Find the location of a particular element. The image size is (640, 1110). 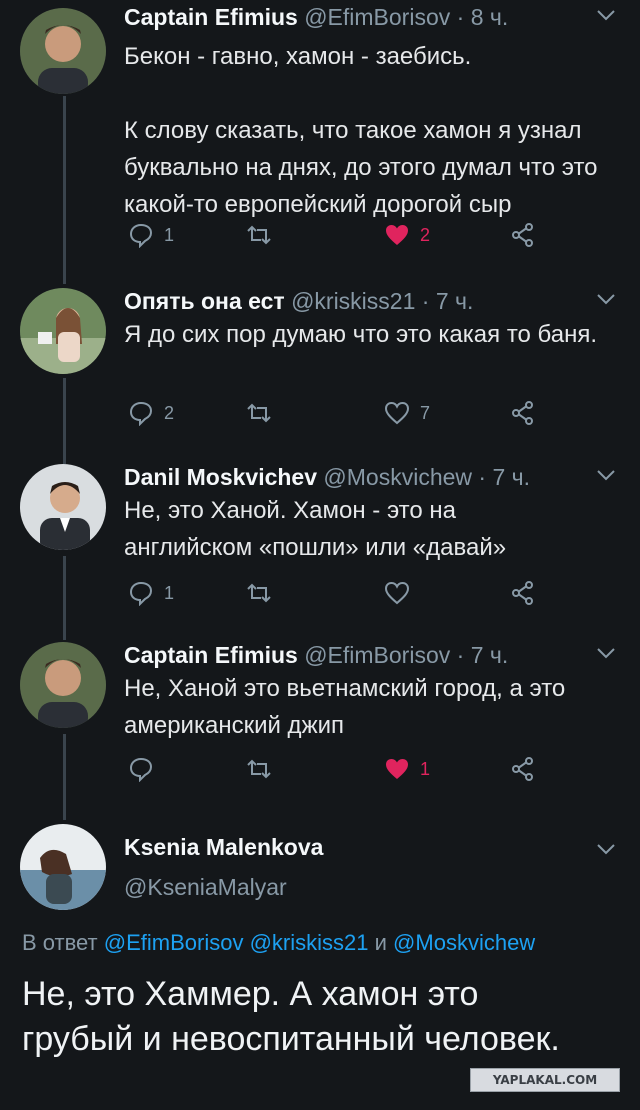

mention-link: @Moskvichew is located at coordinates (464, 942).